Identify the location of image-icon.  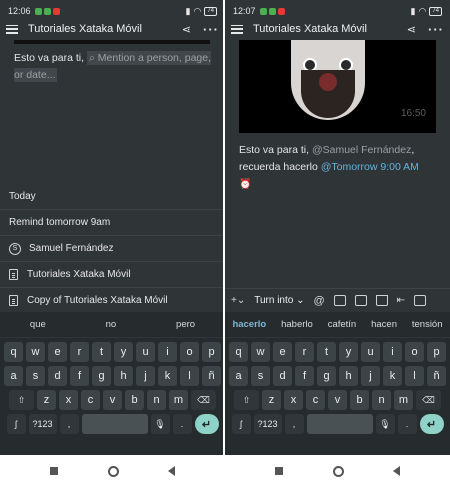
(360, 300).